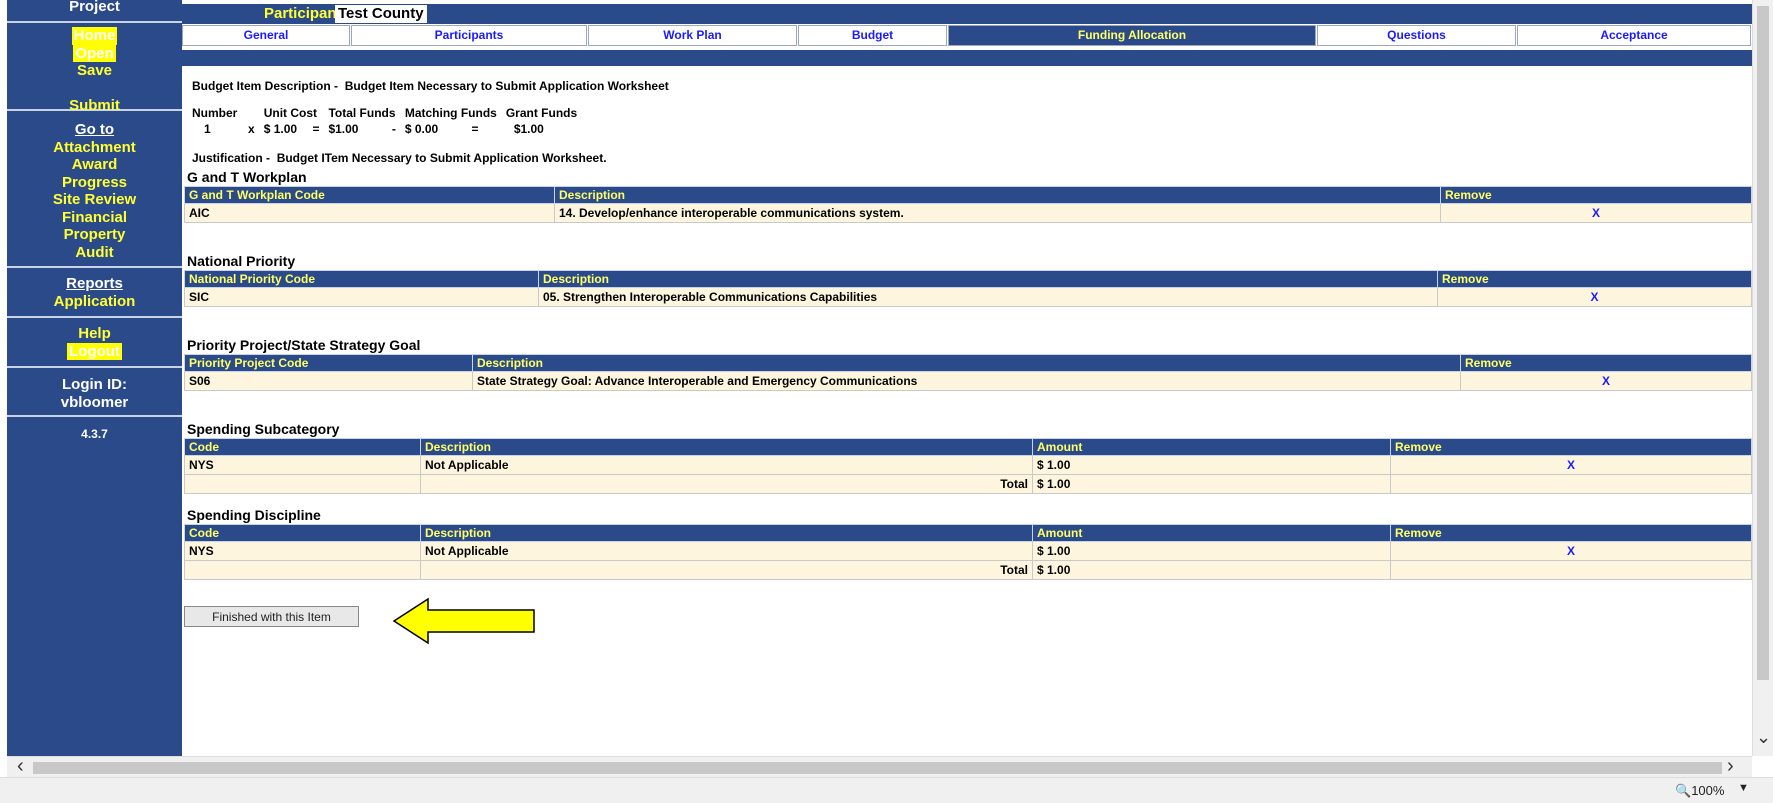  What do you see at coordinates (266, 35) in the screenshot?
I see `tab-general: General` at bounding box center [266, 35].